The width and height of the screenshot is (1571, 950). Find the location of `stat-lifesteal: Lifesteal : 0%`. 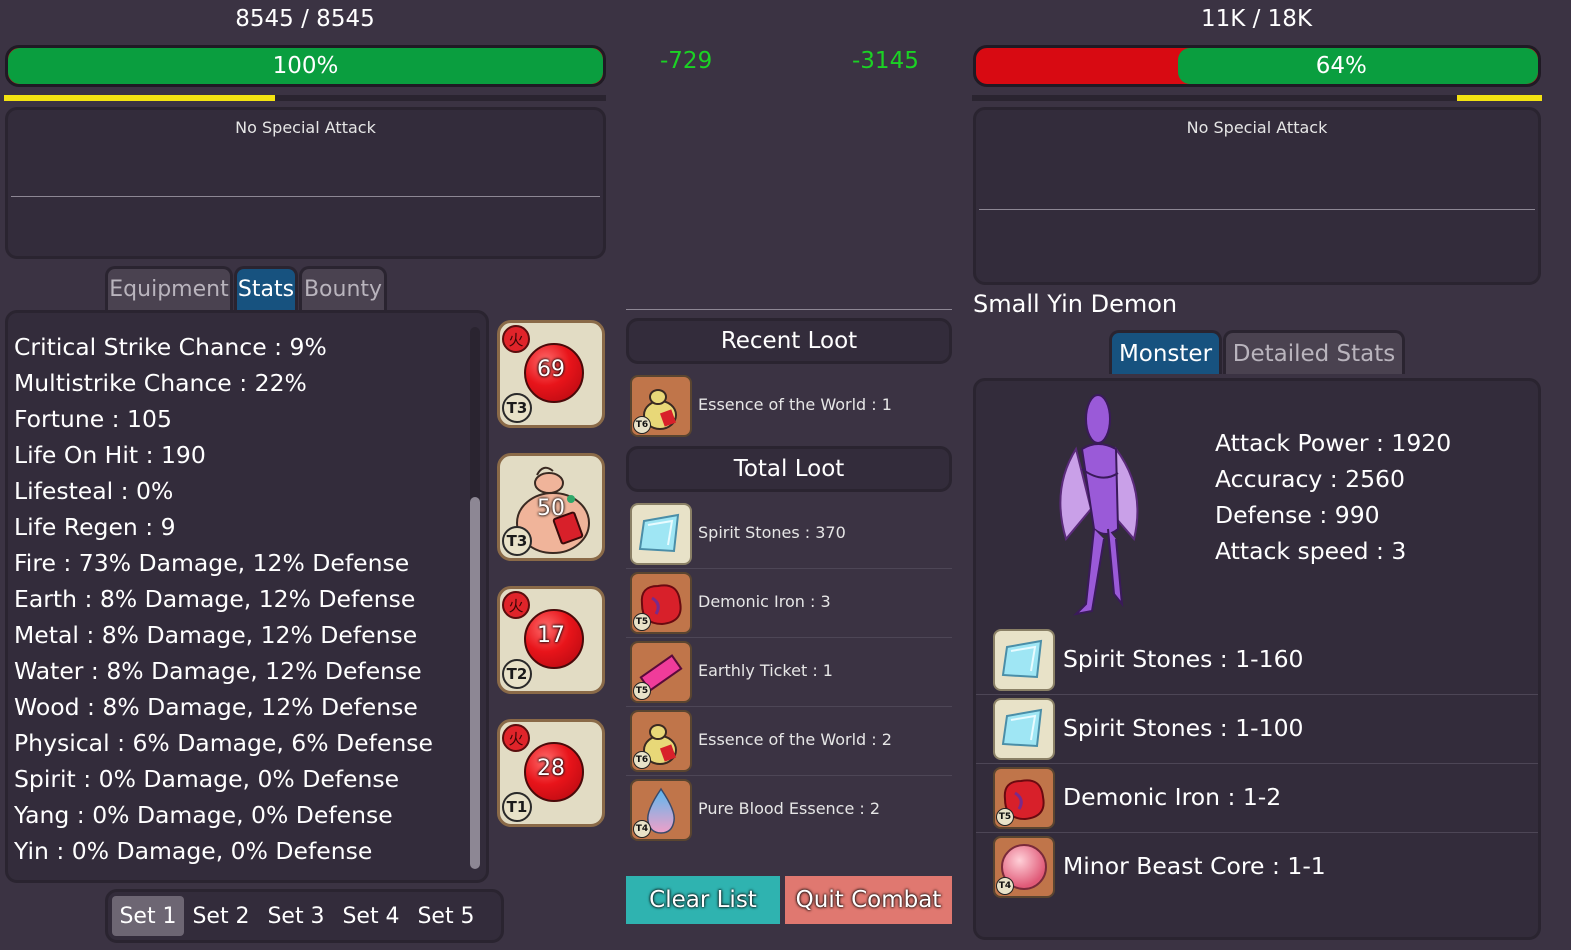

stat-lifesteal: Lifesteal : 0% is located at coordinates (94, 491).